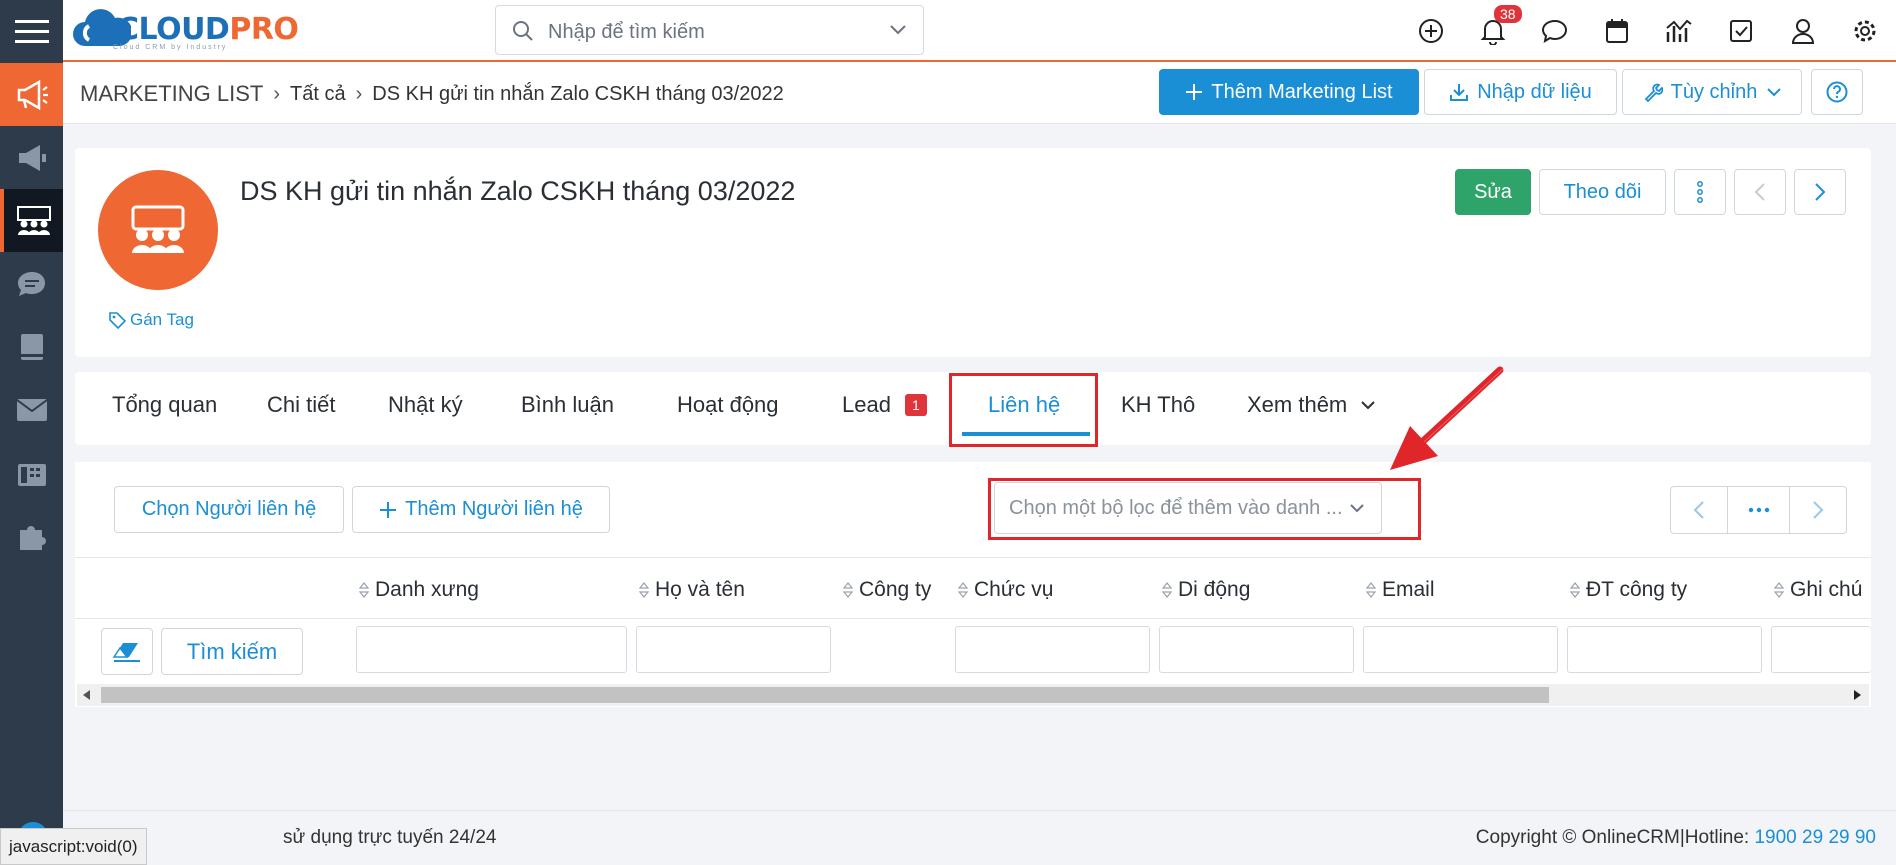 The width and height of the screenshot is (1896, 865). I want to click on settings-gear-icon, so click(1865, 31).